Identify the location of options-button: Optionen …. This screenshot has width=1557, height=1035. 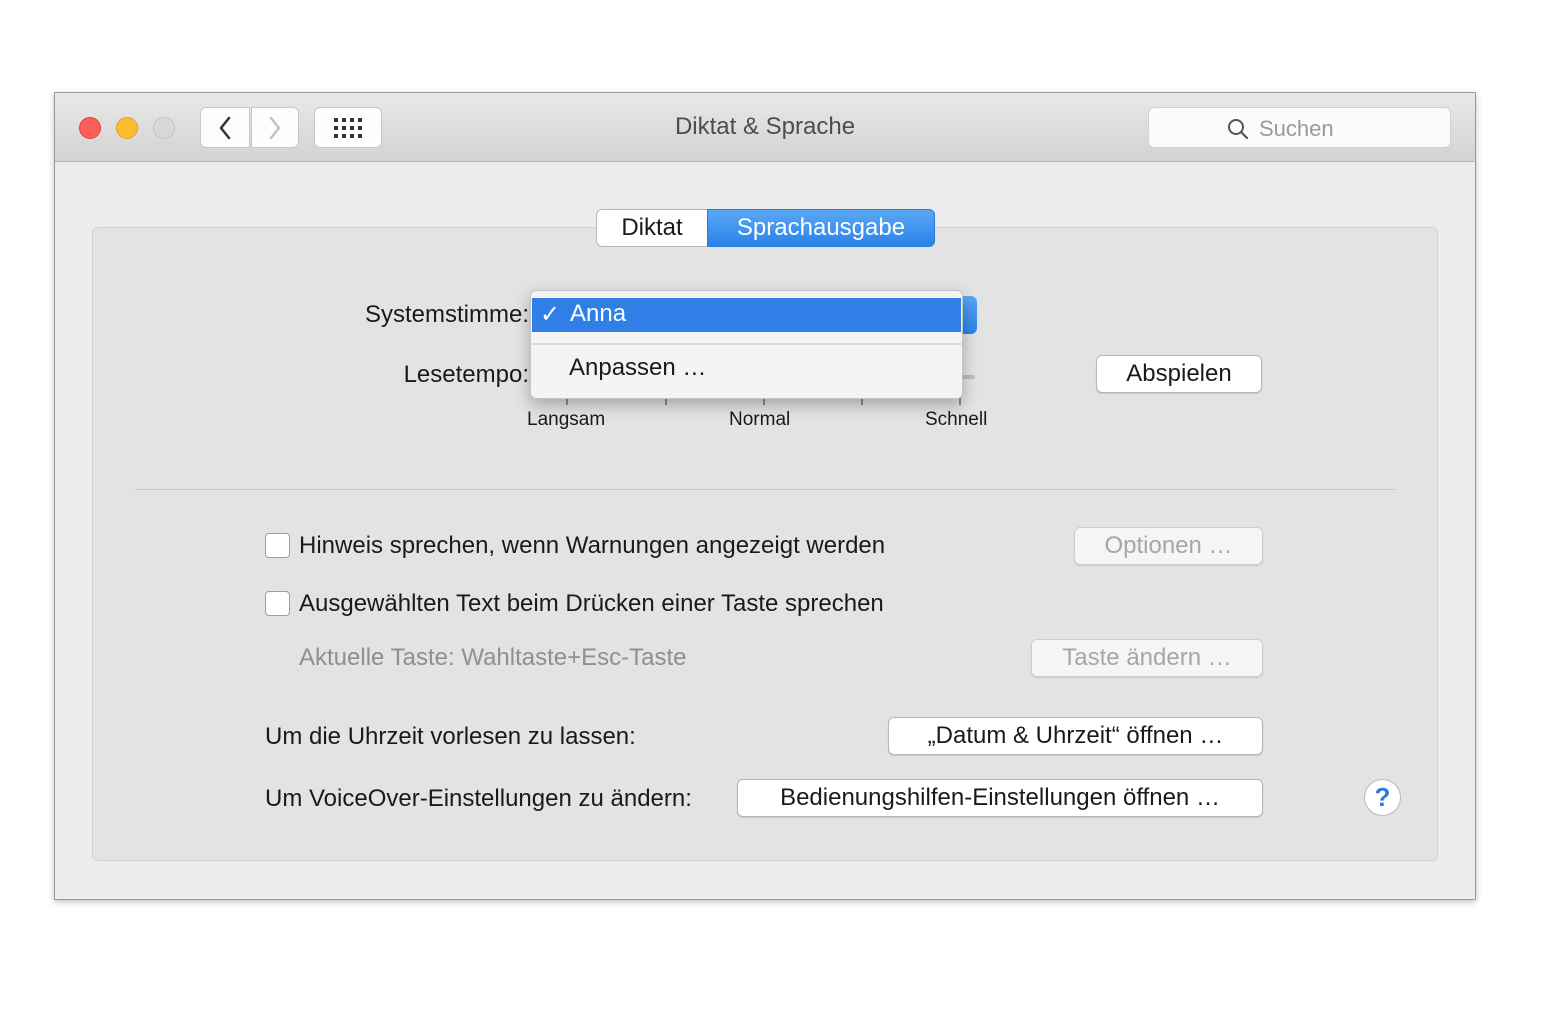
(1168, 546).